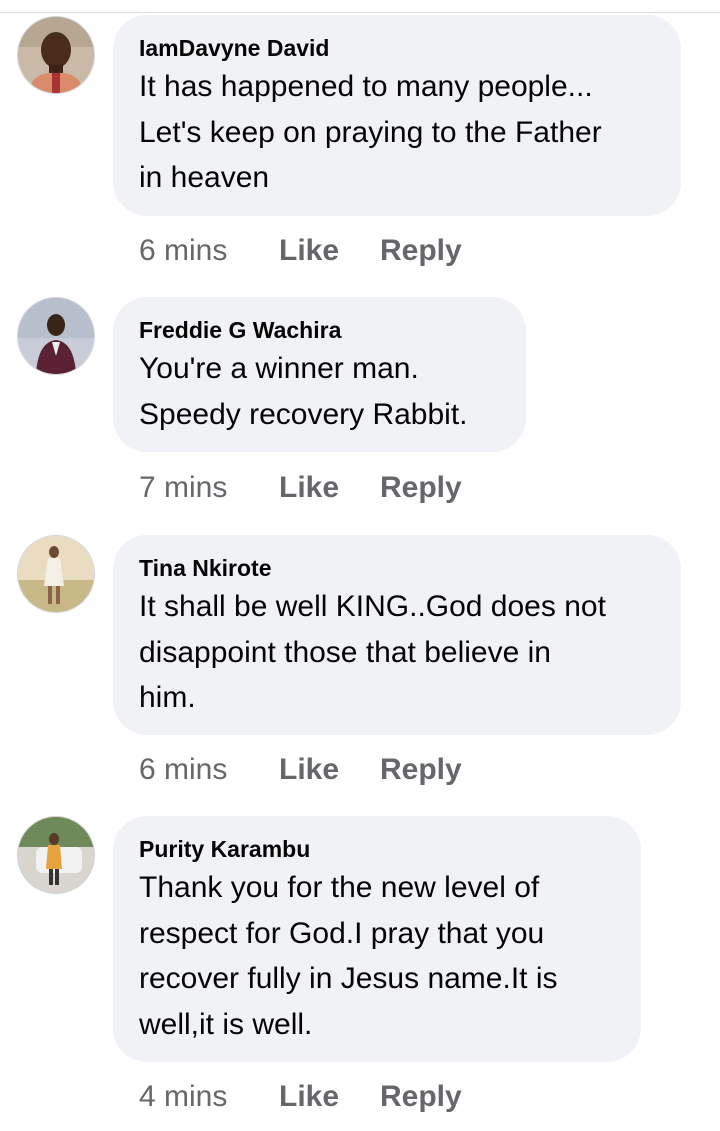 This screenshot has width=720, height=1131. What do you see at coordinates (370, 132) in the screenshot?
I see `comment-text-line: Let's keep on praying to the Father` at bounding box center [370, 132].